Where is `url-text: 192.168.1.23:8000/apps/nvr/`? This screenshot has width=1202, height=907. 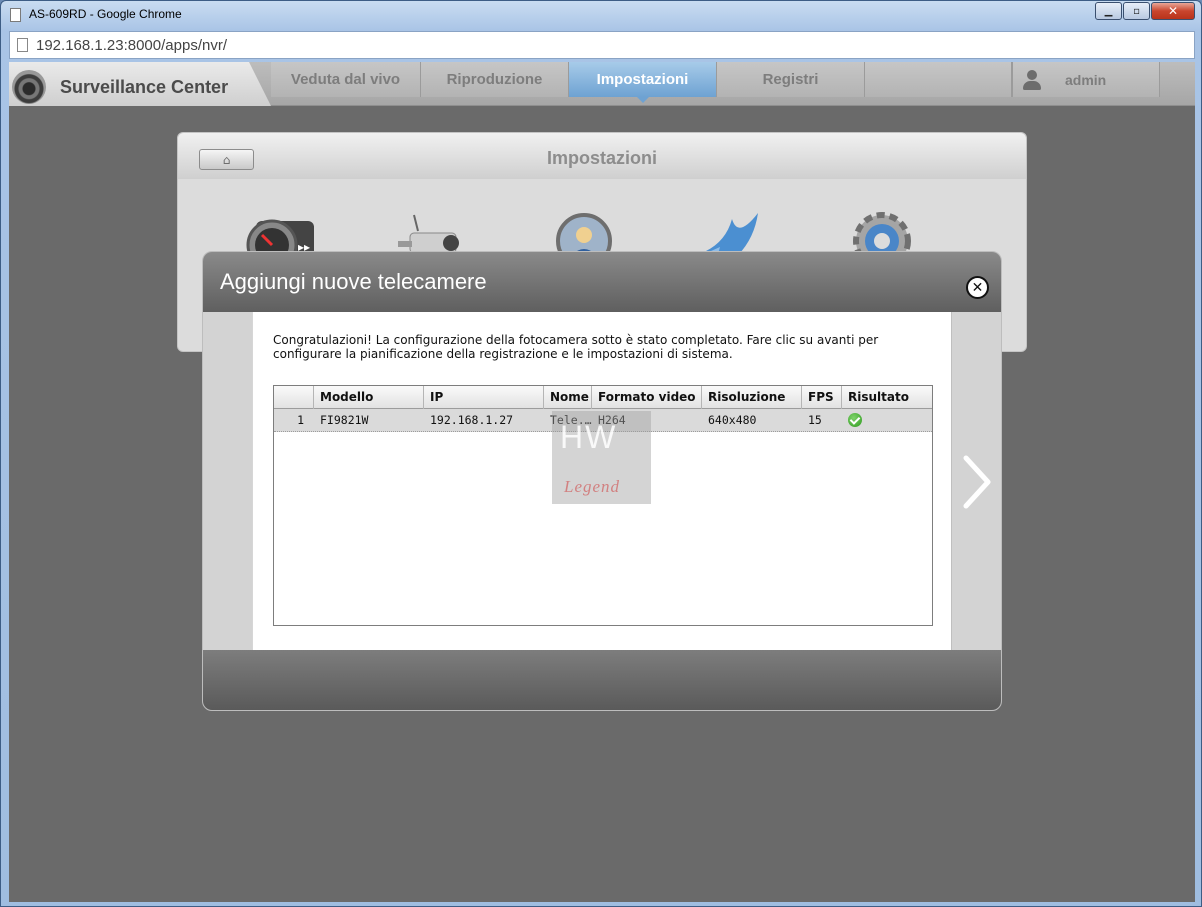 url-text: 192.168.1.23:8000/apps/nvr/ is located at coordinates (131, 45).